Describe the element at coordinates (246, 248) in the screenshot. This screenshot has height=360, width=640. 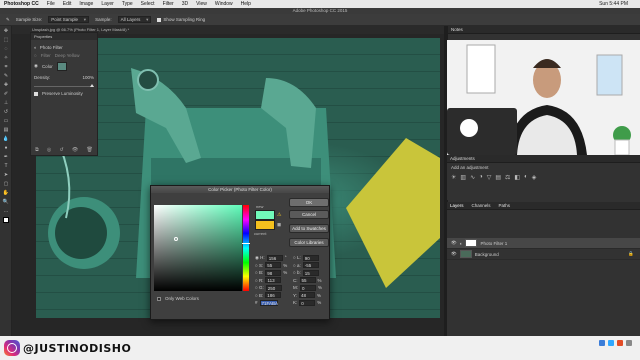
I see `hue-slider` at that location.